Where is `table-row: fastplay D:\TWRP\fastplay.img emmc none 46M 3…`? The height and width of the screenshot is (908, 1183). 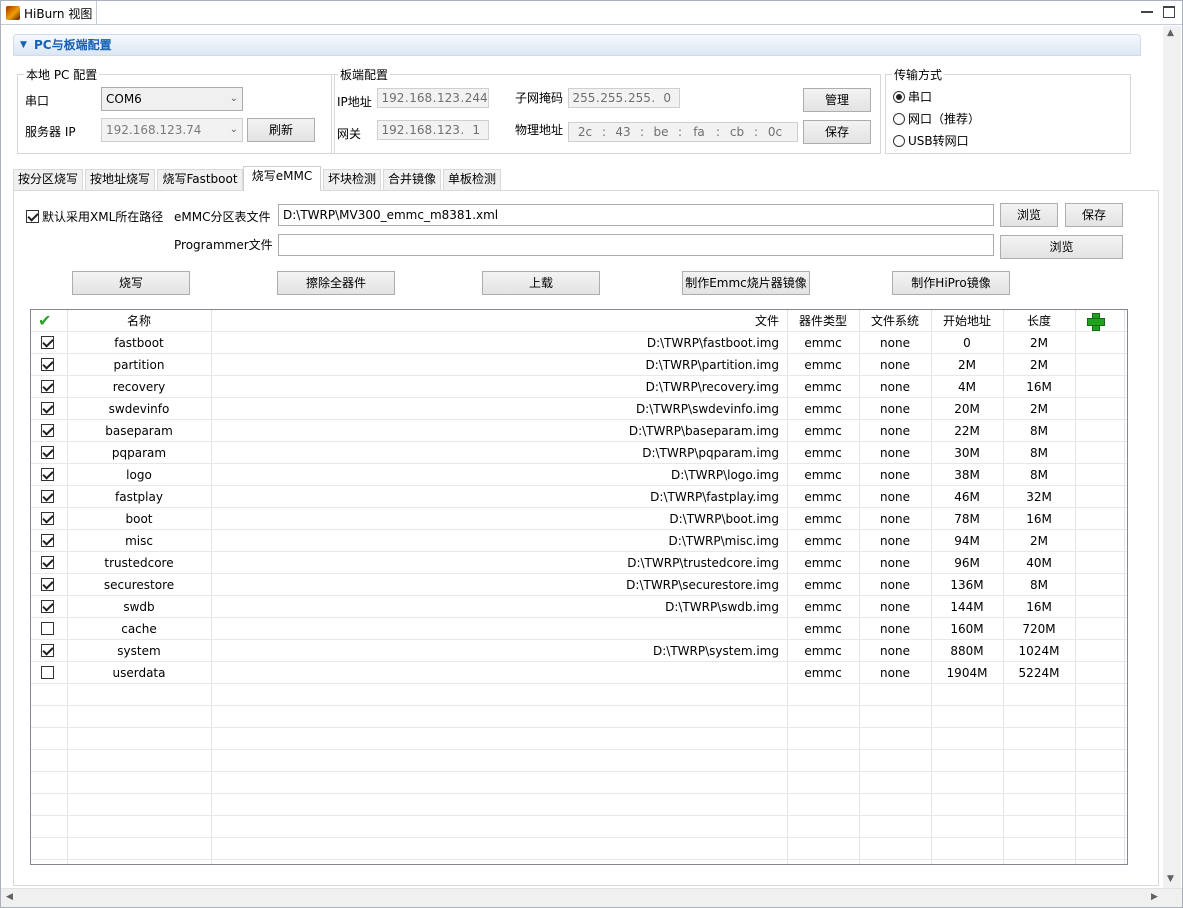
table-row: fastplay D:\TWRP\fastplay.img emmc none 46M 3… is located at coordinates (579, 497).